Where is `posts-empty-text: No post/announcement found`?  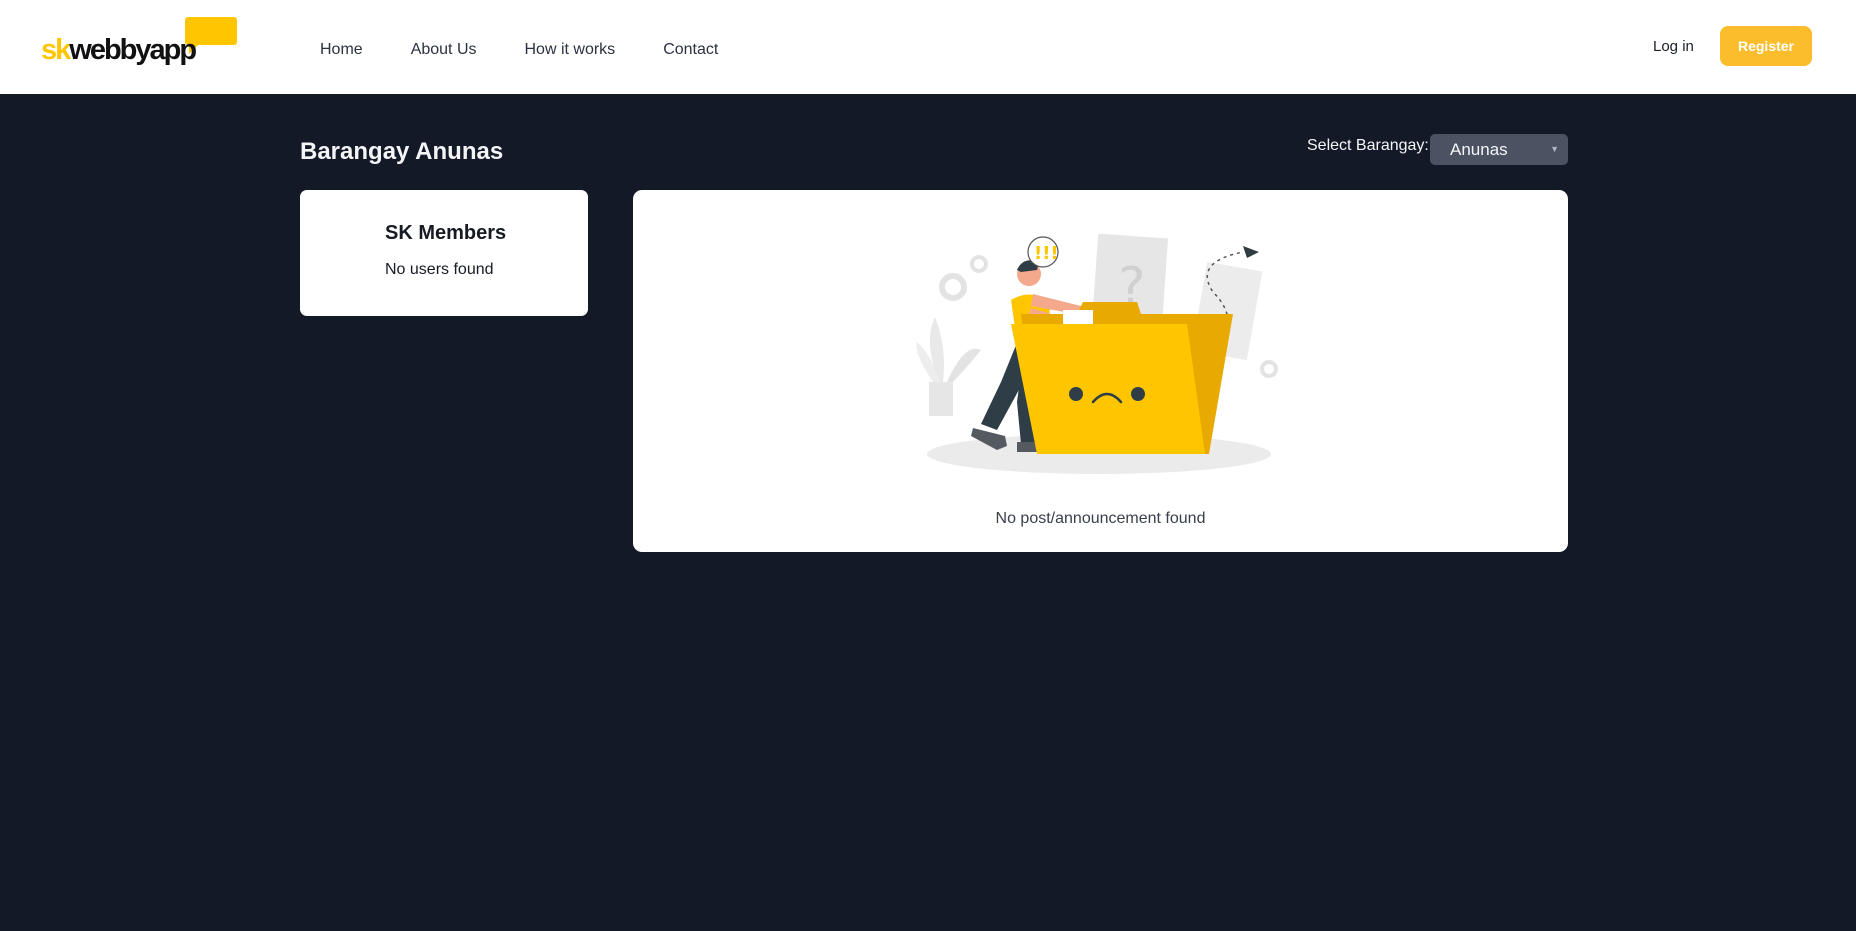
posts-empty-text: No post/announcement found is located at coordinates (1100, 518).